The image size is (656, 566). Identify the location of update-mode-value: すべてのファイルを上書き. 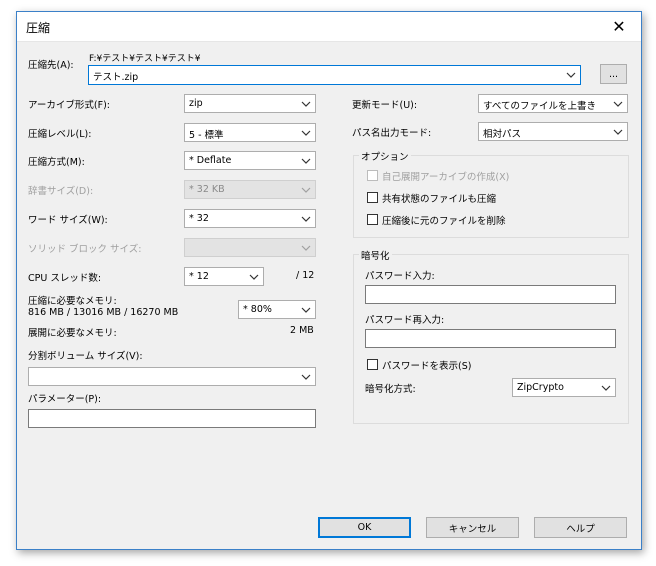
(539, 106).